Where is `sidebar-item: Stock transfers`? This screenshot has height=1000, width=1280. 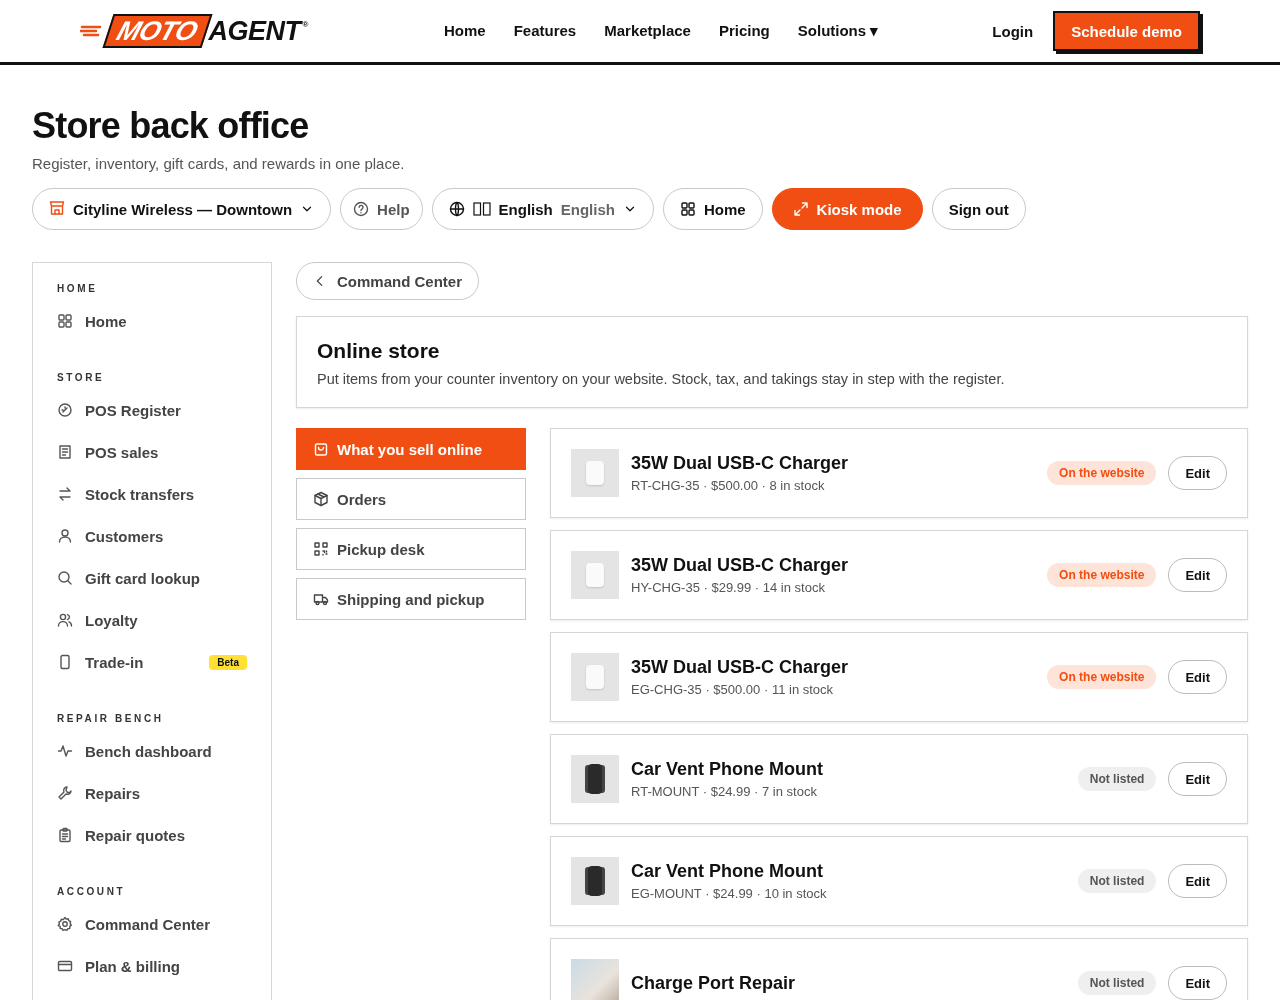
sidebar-item: Stock transfers is located at coordinates (152, 494).